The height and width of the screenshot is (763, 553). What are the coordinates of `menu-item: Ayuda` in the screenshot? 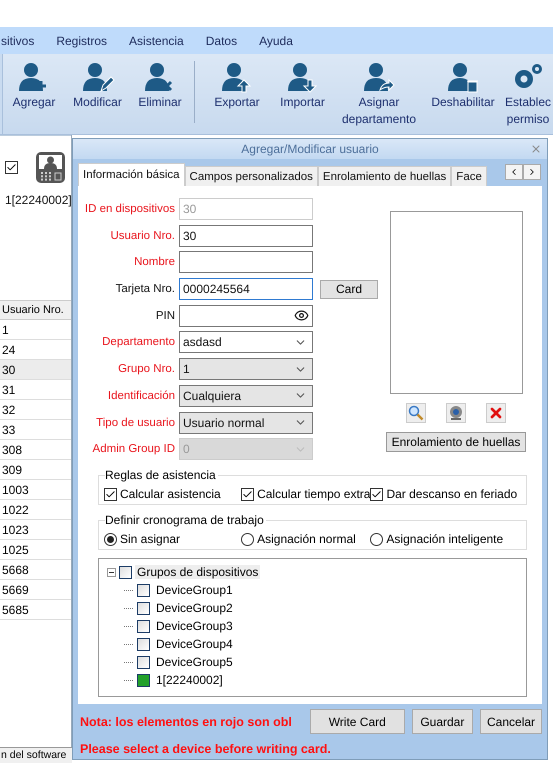 It's located at (281, 41).